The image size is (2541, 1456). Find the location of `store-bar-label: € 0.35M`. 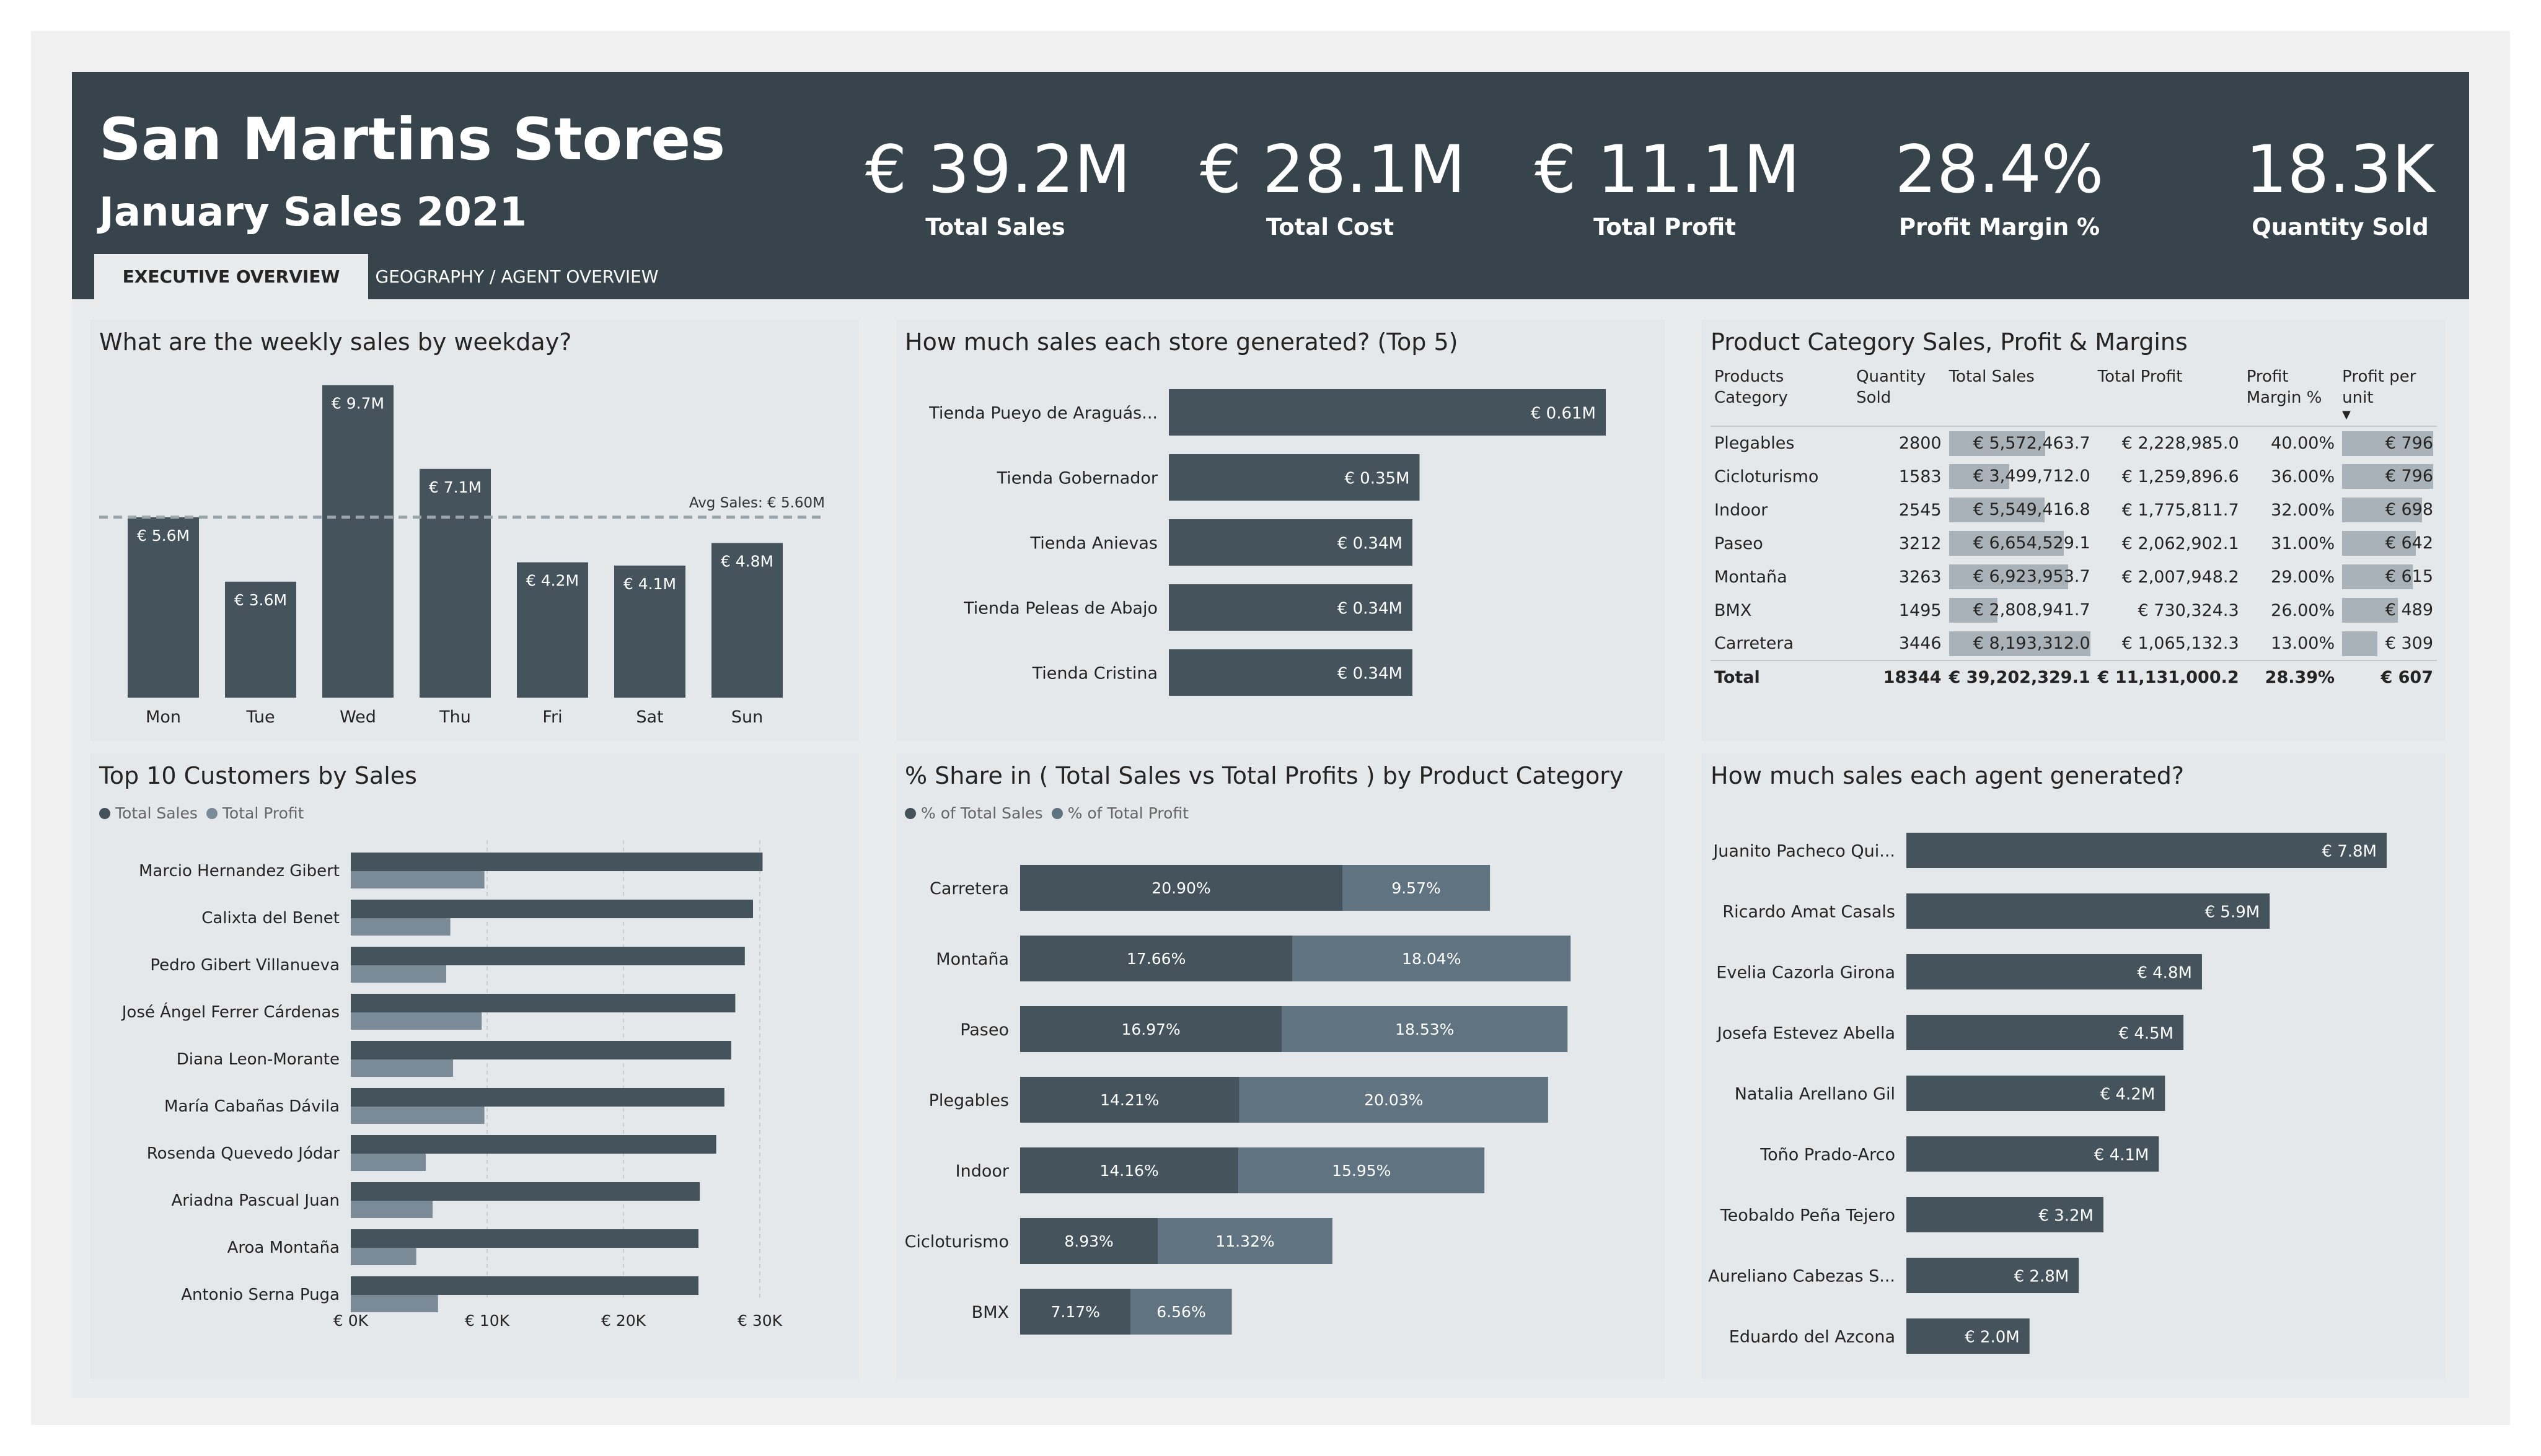

store-bar-label: € 0.35M is located at coordinates (1376, 479).